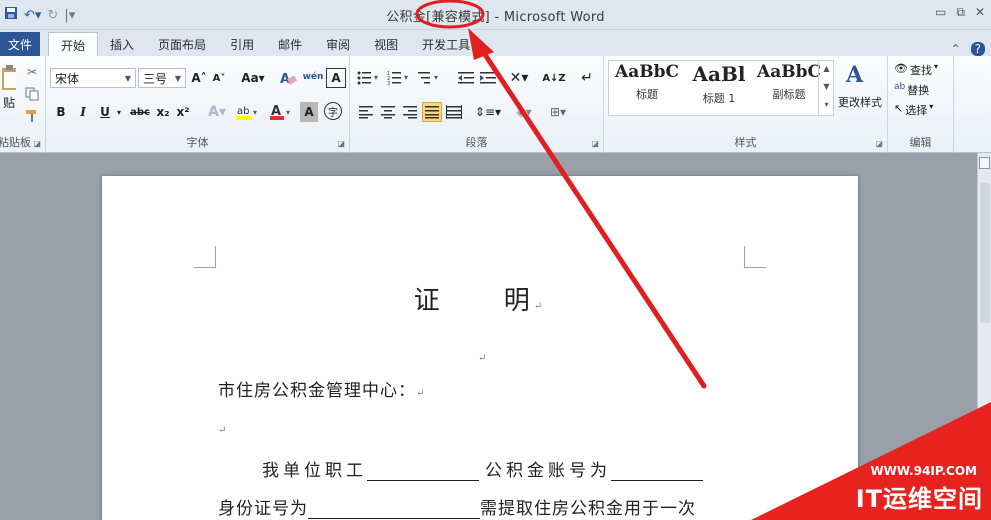 Image resolution: width=991 pixels, height=520 pixels. I want to click on strikethrough-button: abc, so click(140, 112).